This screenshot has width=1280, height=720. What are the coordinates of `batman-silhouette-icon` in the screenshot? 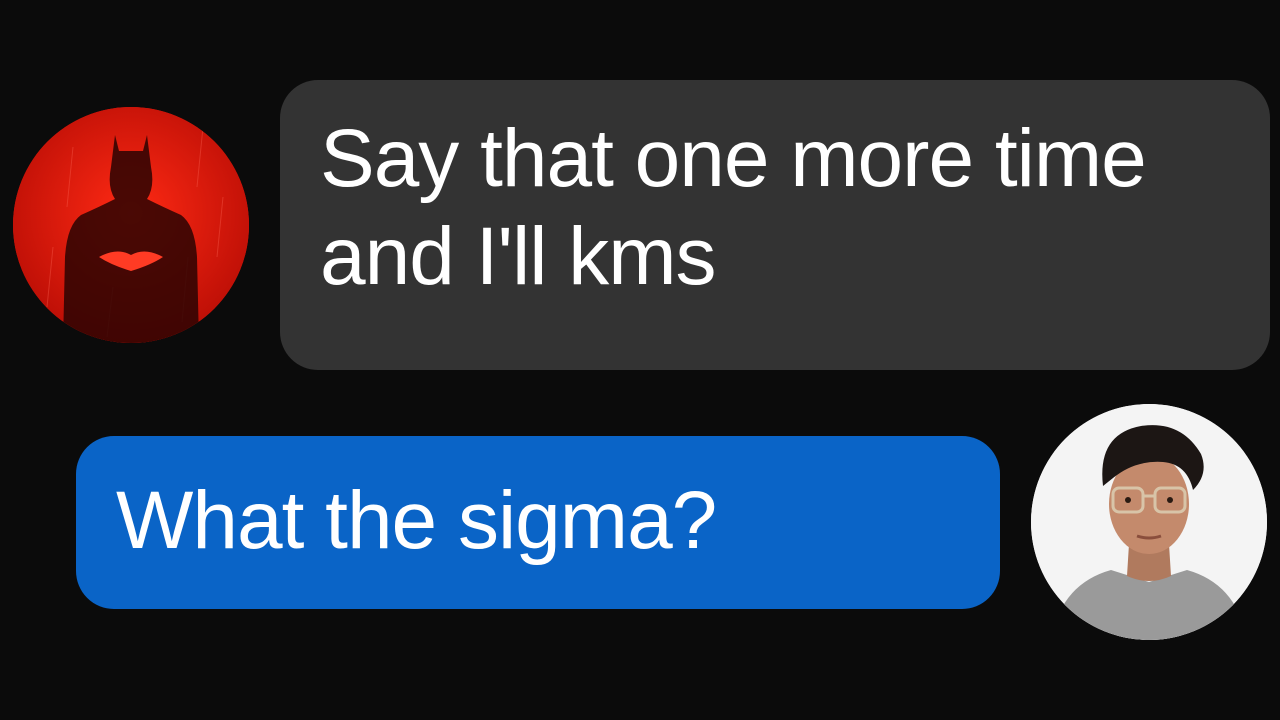 It's located at (131, 225).